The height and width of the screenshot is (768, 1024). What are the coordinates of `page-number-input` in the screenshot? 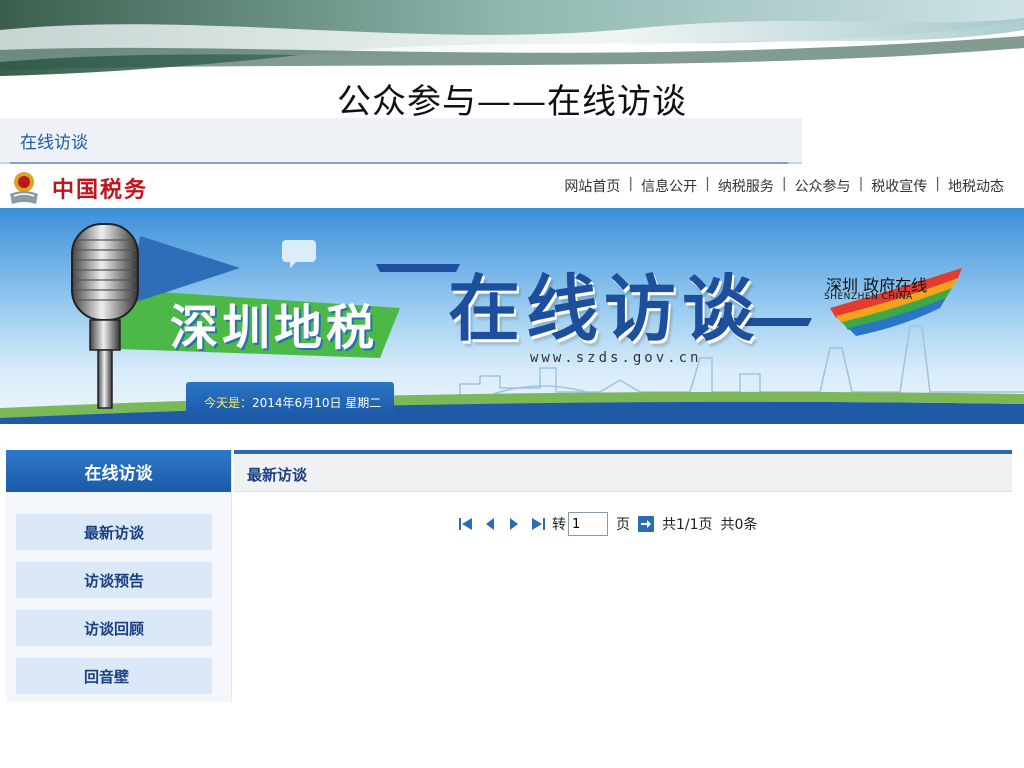 It's located at (588, 524).